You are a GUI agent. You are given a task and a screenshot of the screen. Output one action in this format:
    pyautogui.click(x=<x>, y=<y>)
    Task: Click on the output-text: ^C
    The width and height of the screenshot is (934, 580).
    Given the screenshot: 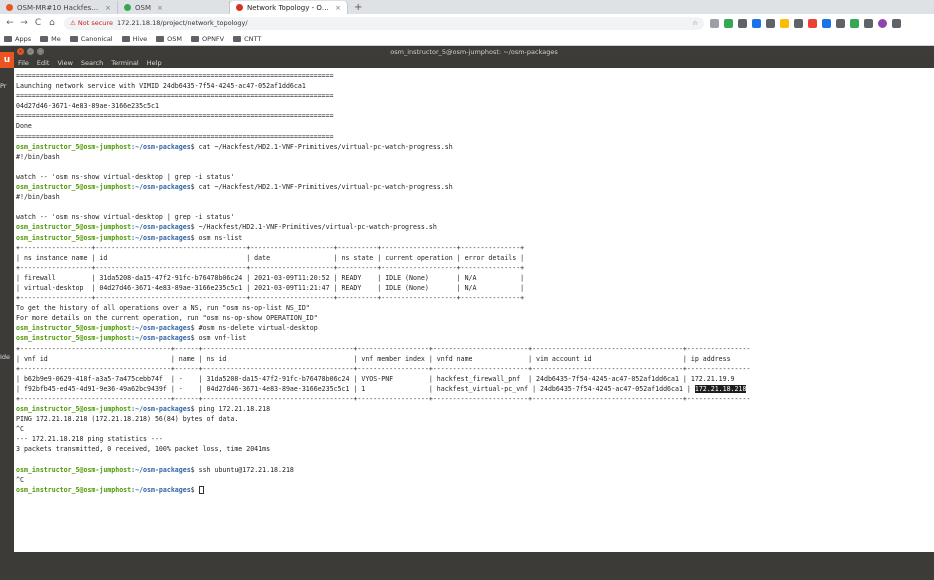 What is the action you would take?
    pyautogui.click(x=20, y=479)
    